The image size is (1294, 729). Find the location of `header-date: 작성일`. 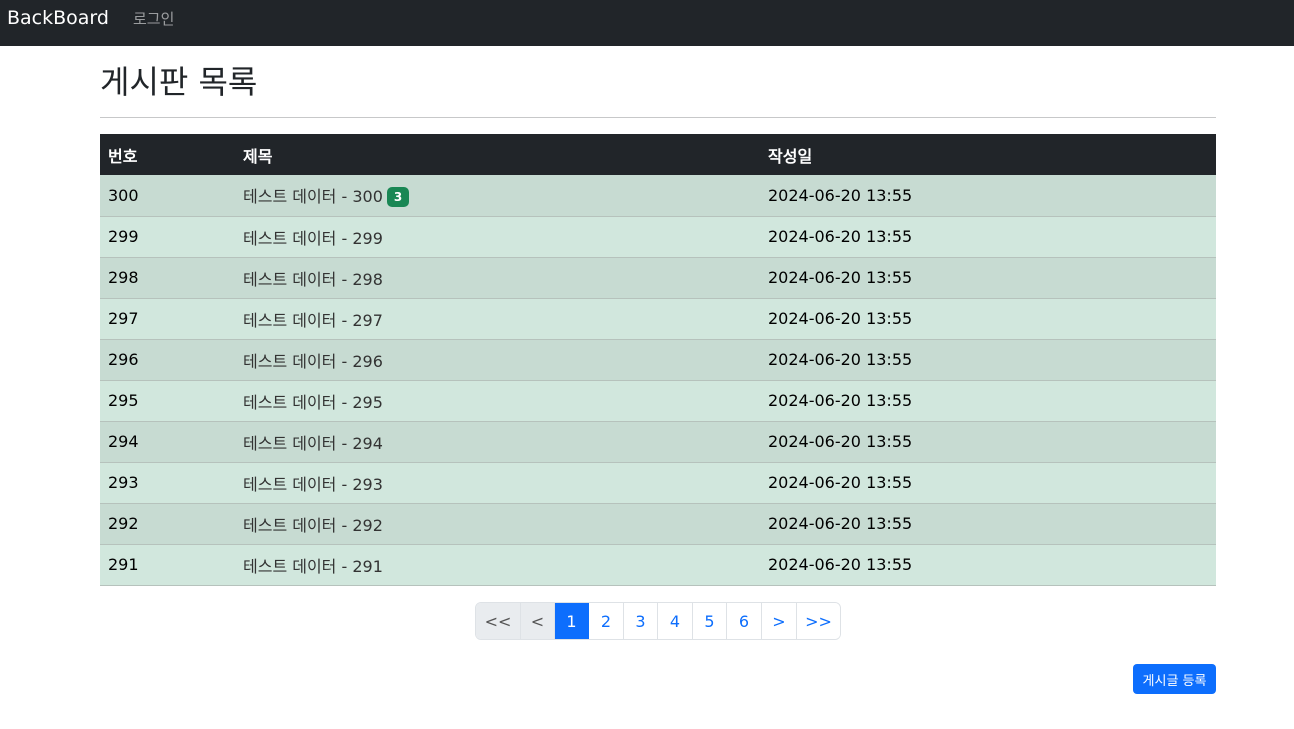

header-date: 작성일 is located at coordinates (790, 156).